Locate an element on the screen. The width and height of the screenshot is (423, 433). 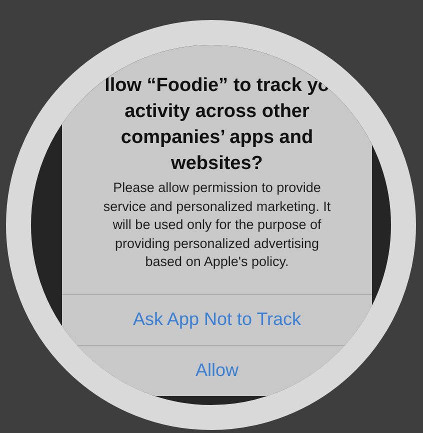
alert-message: Please allow permission to provide service and personalized marketing. It will be used only for the purpose of providing personalized advertising based on Apple's policy. is located at coordinates (217, 225).